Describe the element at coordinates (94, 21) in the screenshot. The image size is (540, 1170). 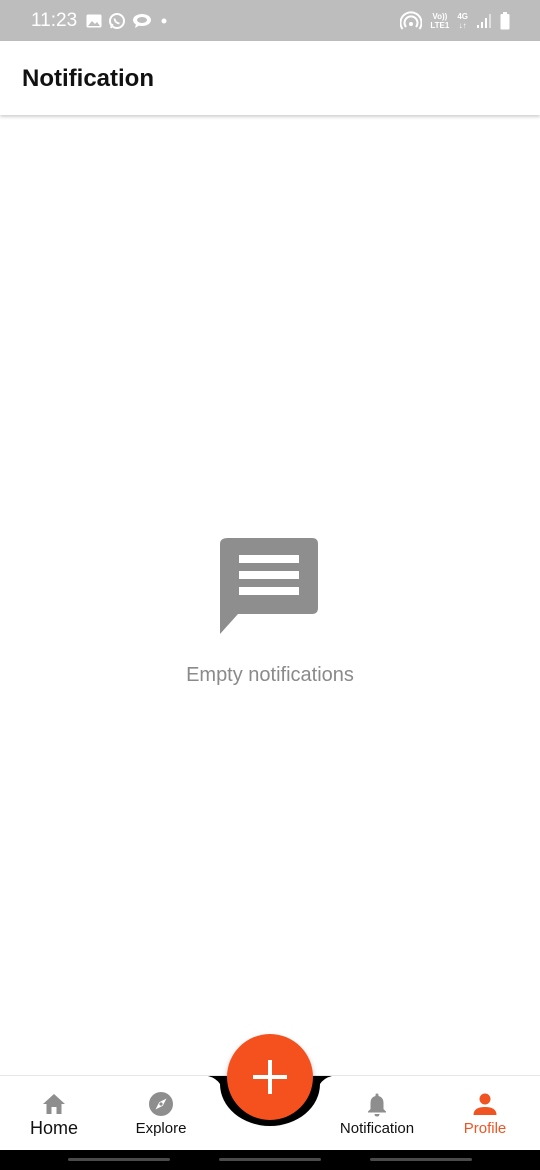
I see `image-icon` at that location.